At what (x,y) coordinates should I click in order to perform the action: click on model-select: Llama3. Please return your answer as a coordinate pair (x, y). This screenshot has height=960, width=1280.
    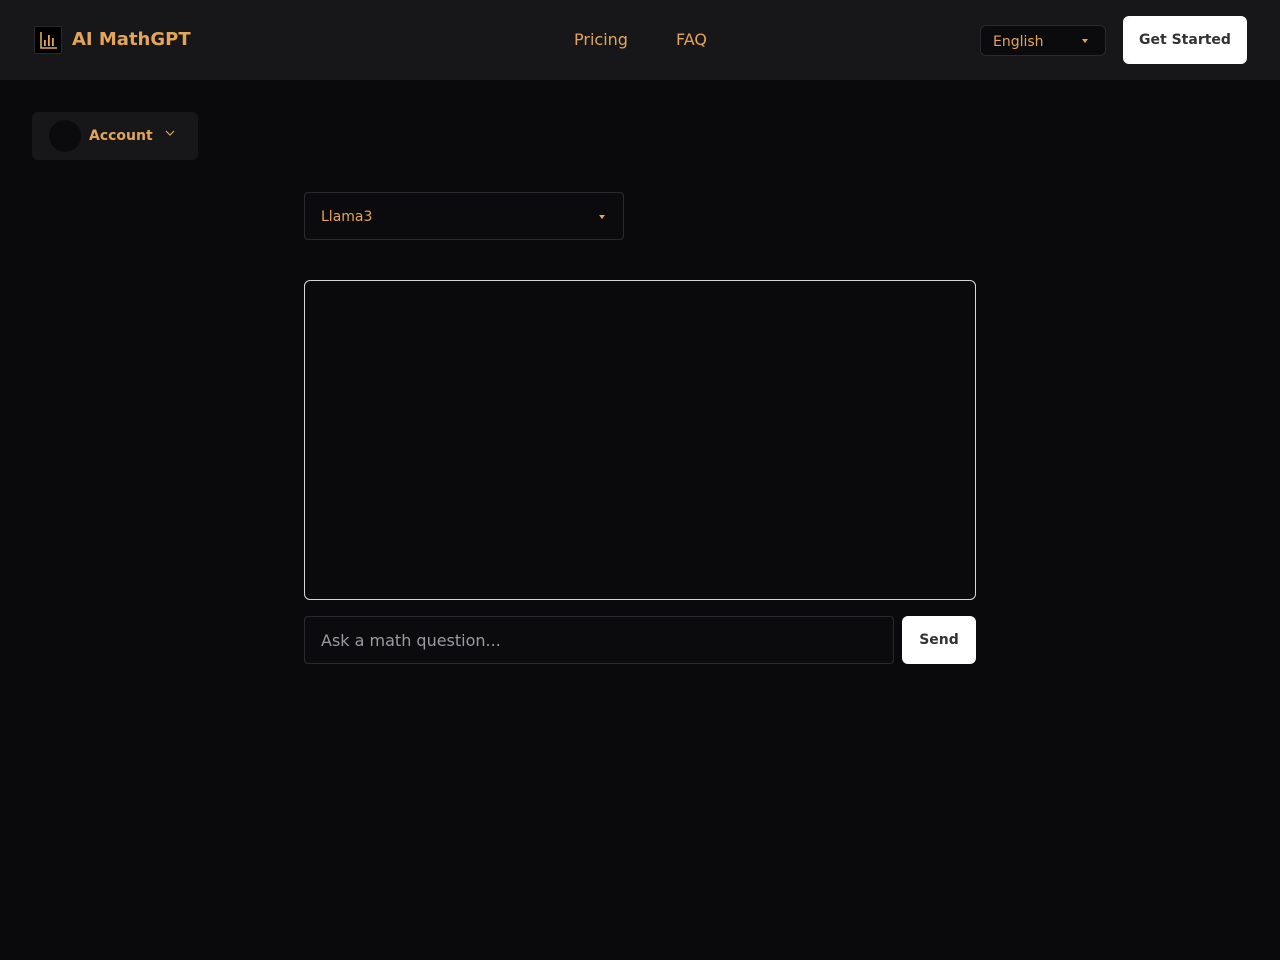
    Looking at the image, I should click on (464, 216).